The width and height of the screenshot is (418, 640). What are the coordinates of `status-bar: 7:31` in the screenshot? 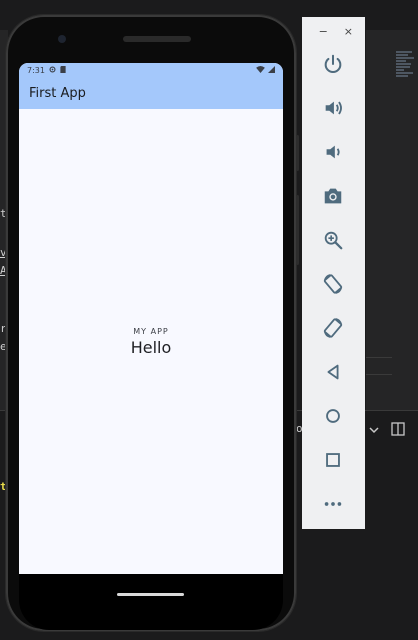 It's located at (151, 70).